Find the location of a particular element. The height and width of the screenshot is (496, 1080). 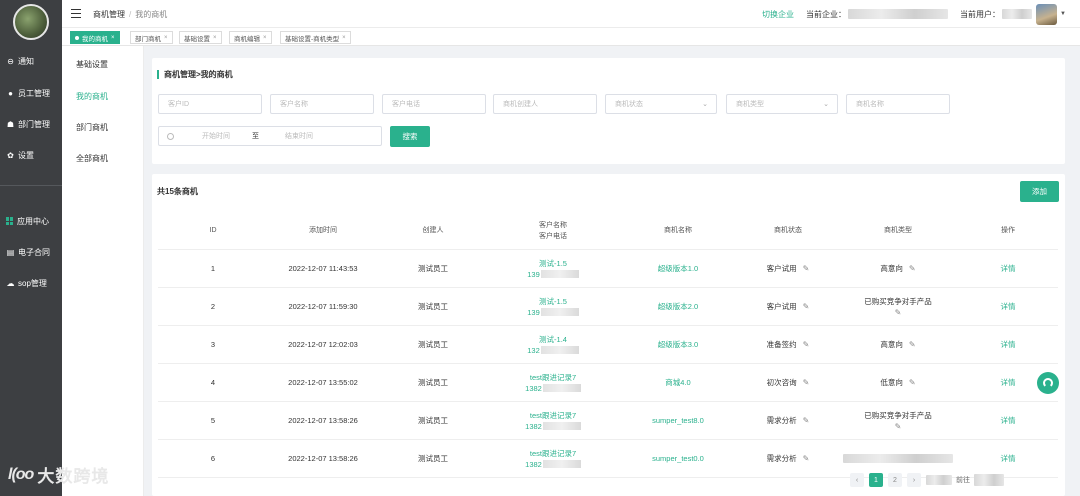

switch-company-link: 切换企业 is located at coordinates (778, 14).